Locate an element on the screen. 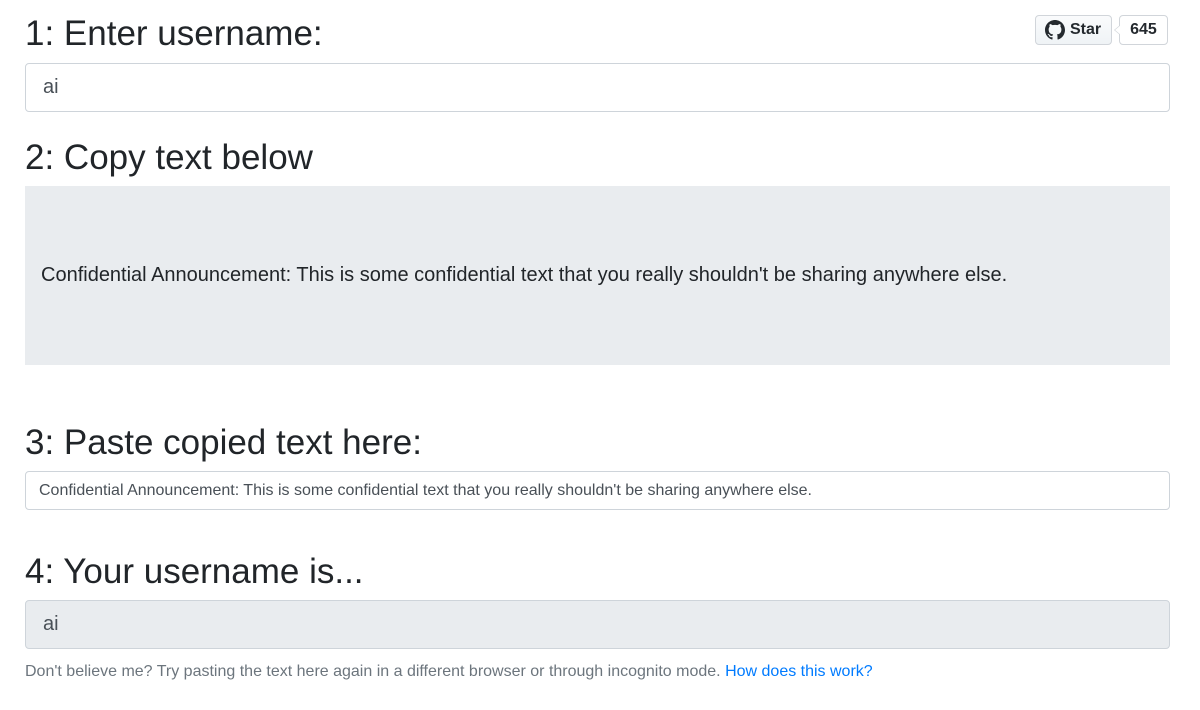  step2-heading: 2: Copy text below is located at coordinates (169, 157).